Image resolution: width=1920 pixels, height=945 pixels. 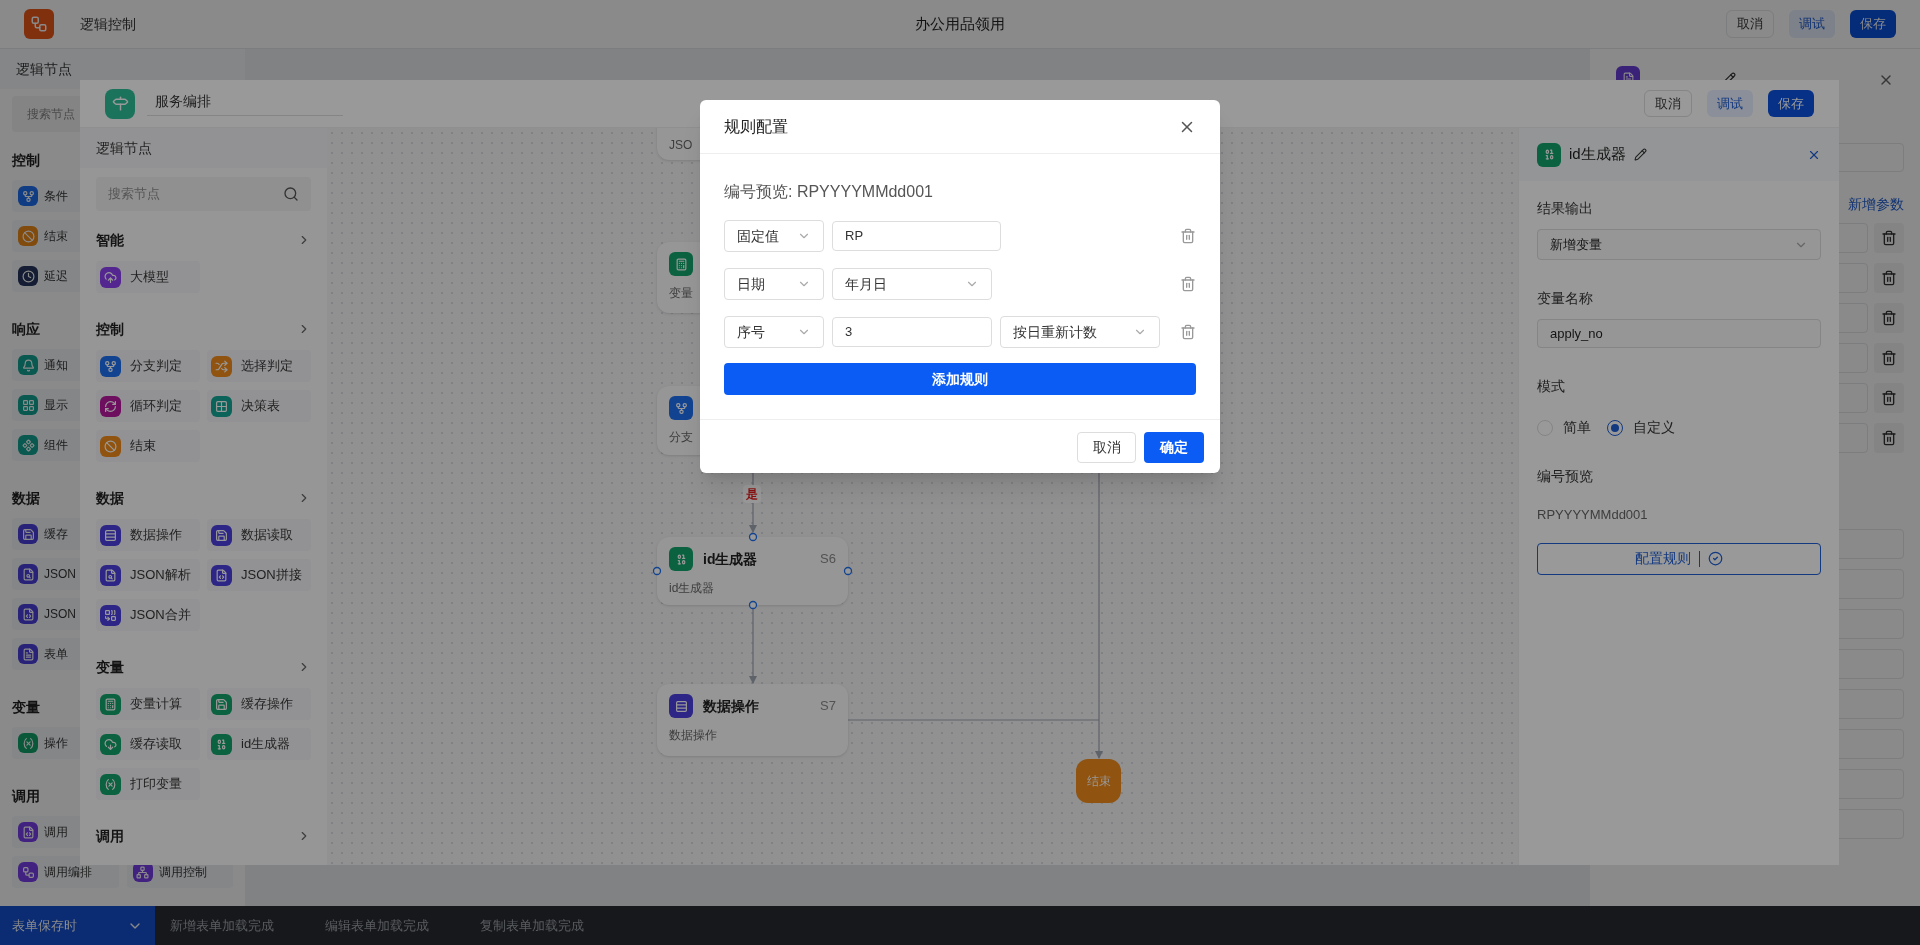 What do you see at coordinates (259, 535) in the screenshot?
I see `node-item: 数据读取` at bounding box center [259, 535].